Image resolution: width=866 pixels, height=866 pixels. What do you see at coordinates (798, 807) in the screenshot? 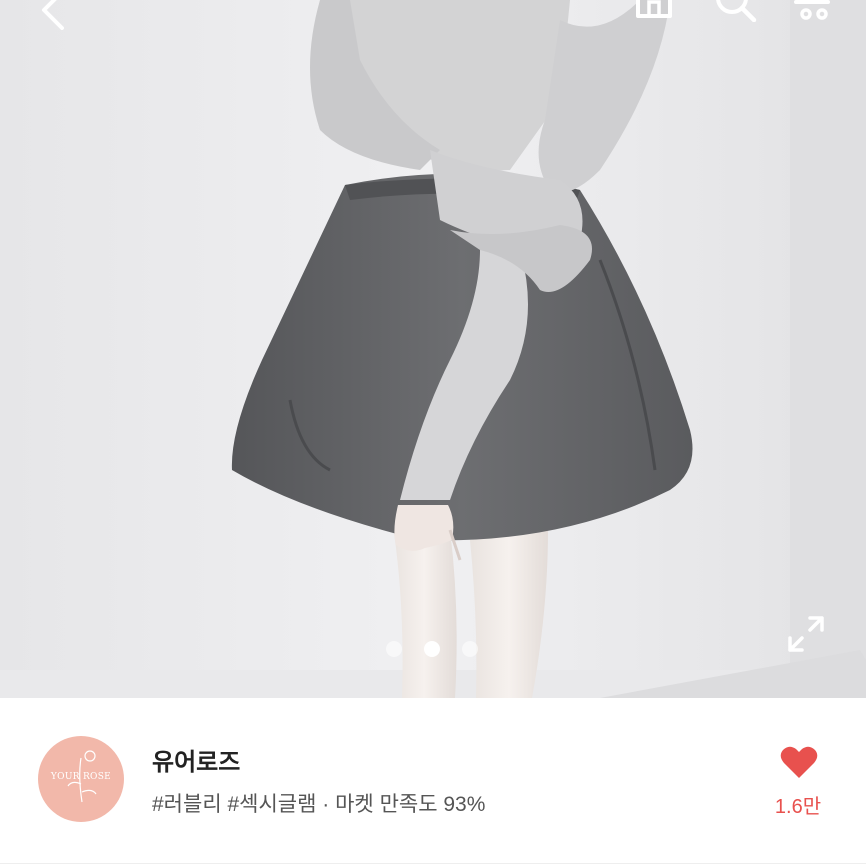
I see `like-count: 1.6만` at bounding box center [798, 807].